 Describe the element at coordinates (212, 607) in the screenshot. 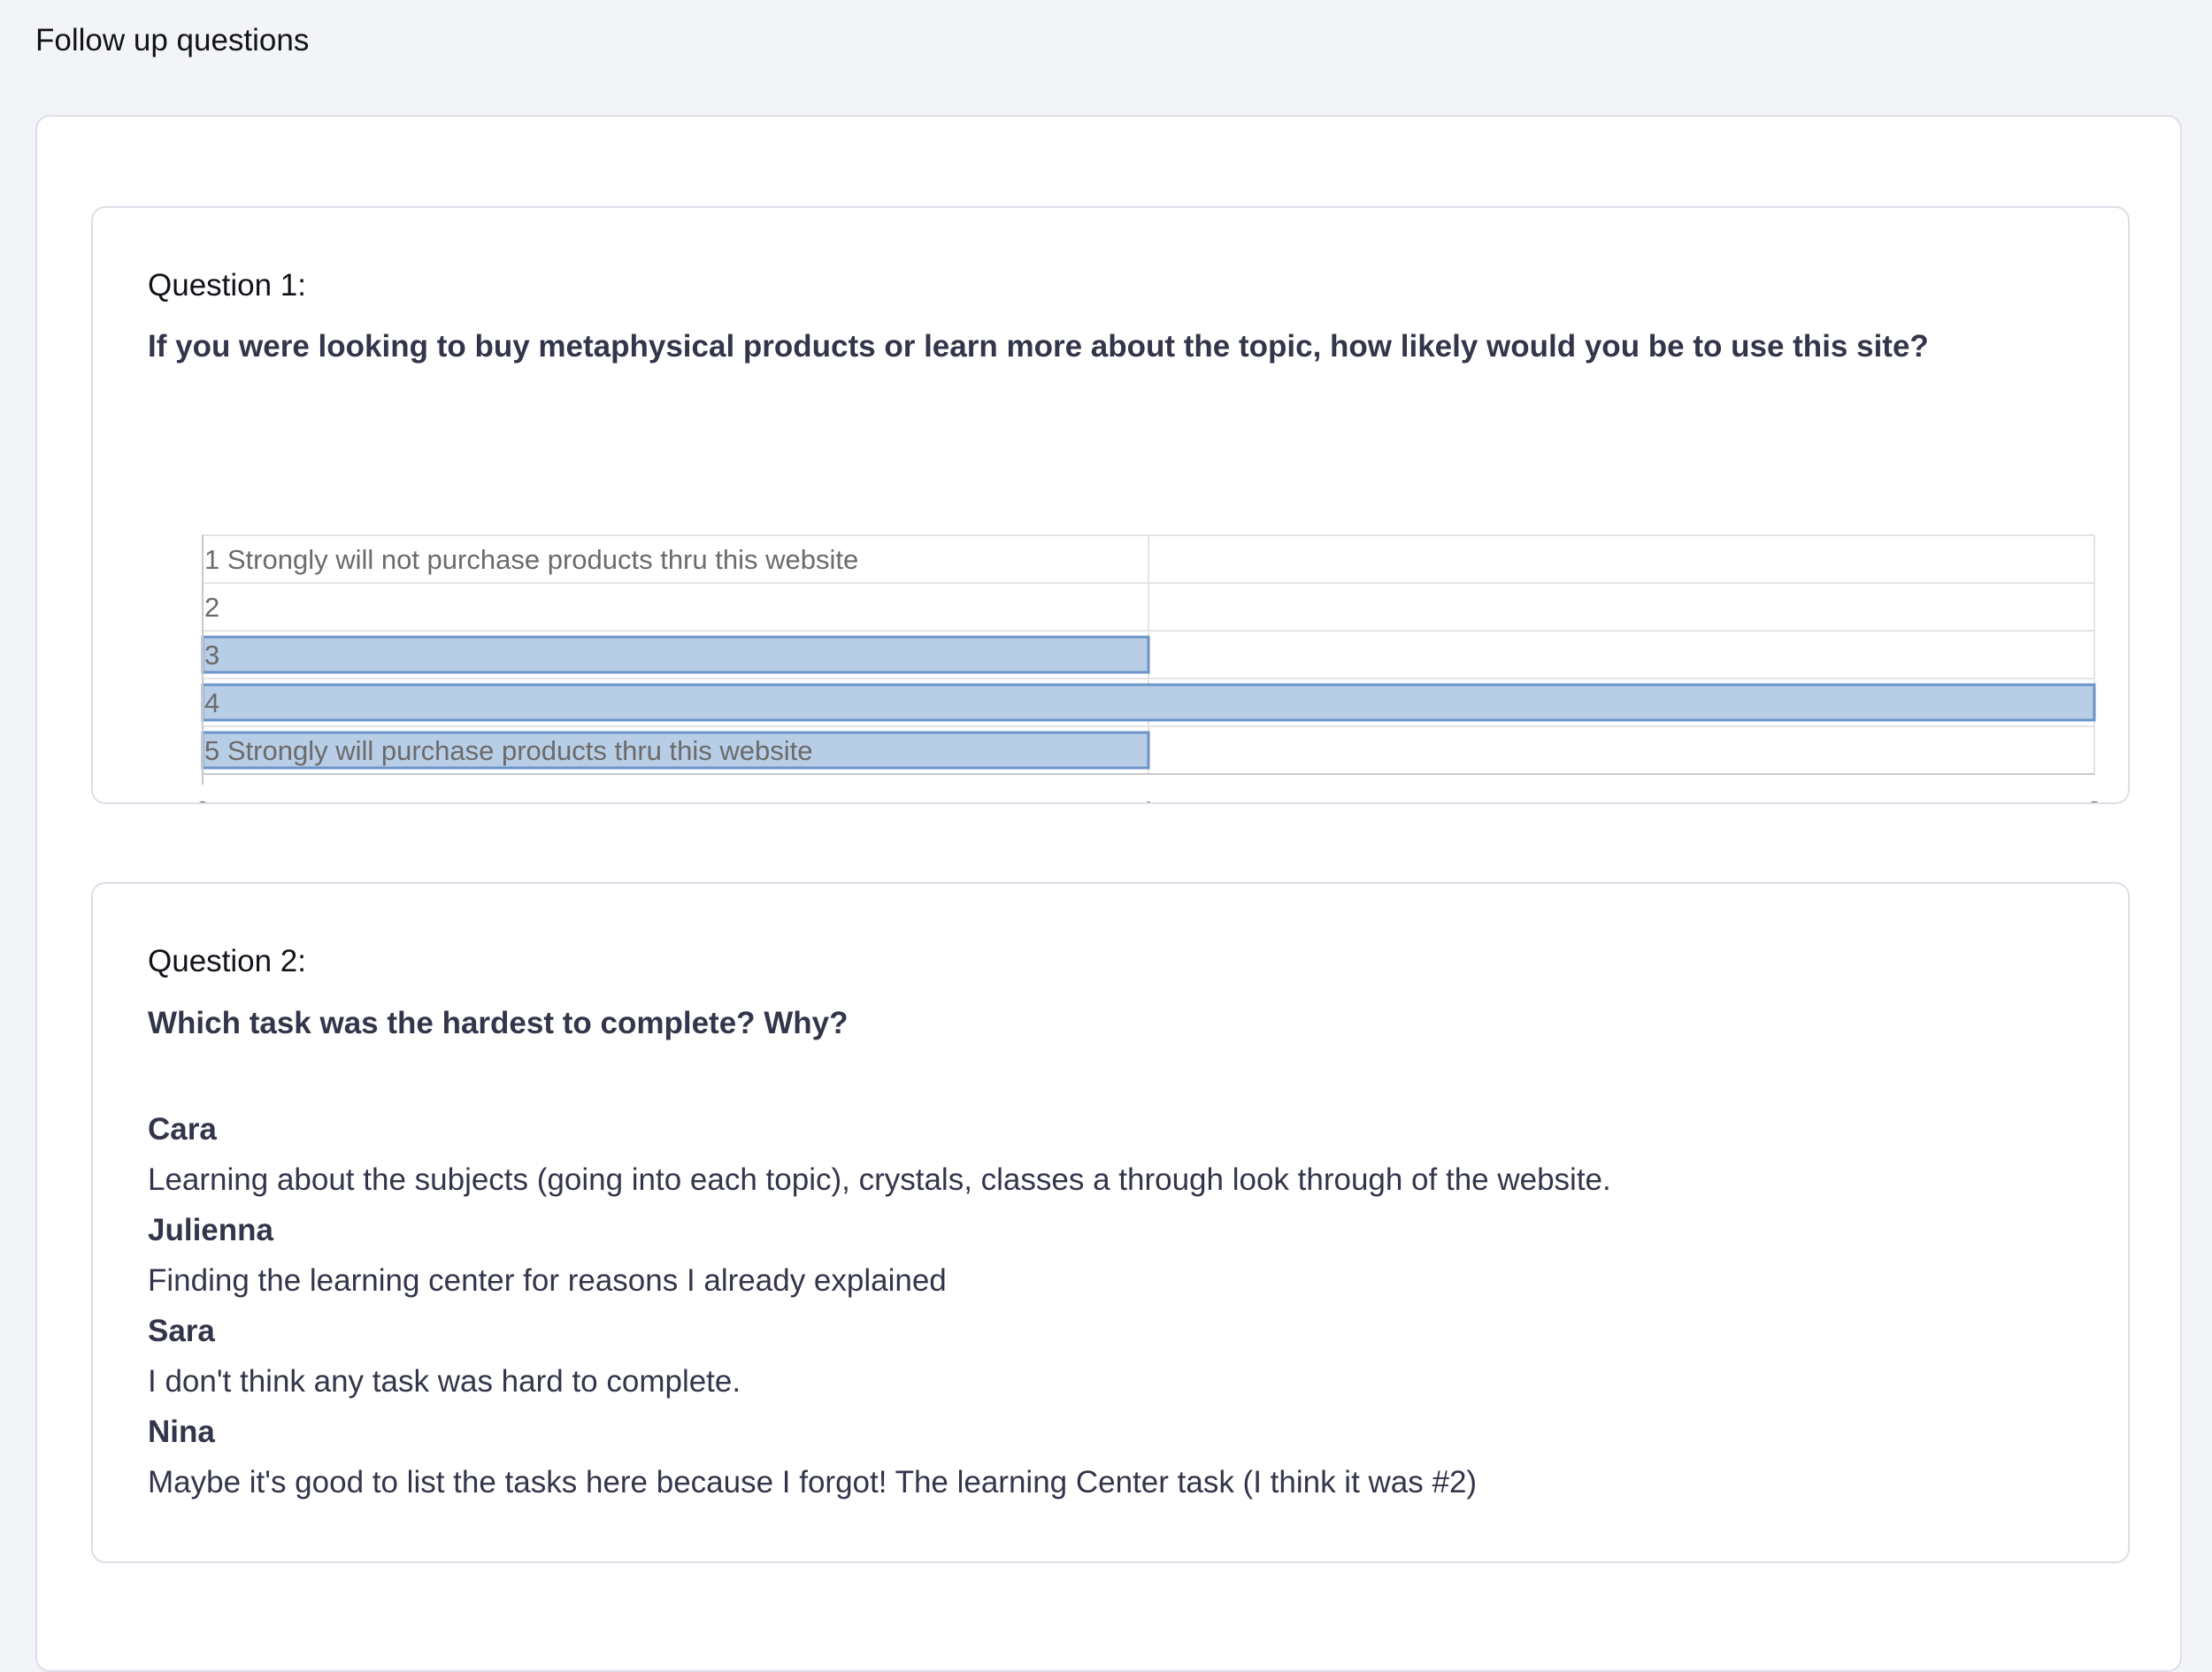

I see `category-label: 2` at that location.